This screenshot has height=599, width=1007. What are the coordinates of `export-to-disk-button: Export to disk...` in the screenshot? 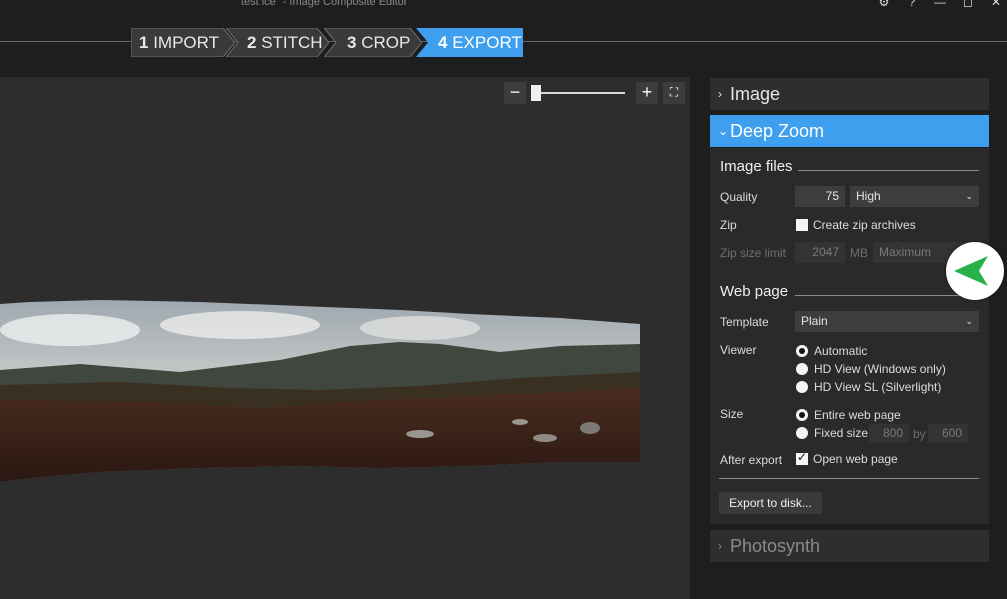 It's located at (770, 503).